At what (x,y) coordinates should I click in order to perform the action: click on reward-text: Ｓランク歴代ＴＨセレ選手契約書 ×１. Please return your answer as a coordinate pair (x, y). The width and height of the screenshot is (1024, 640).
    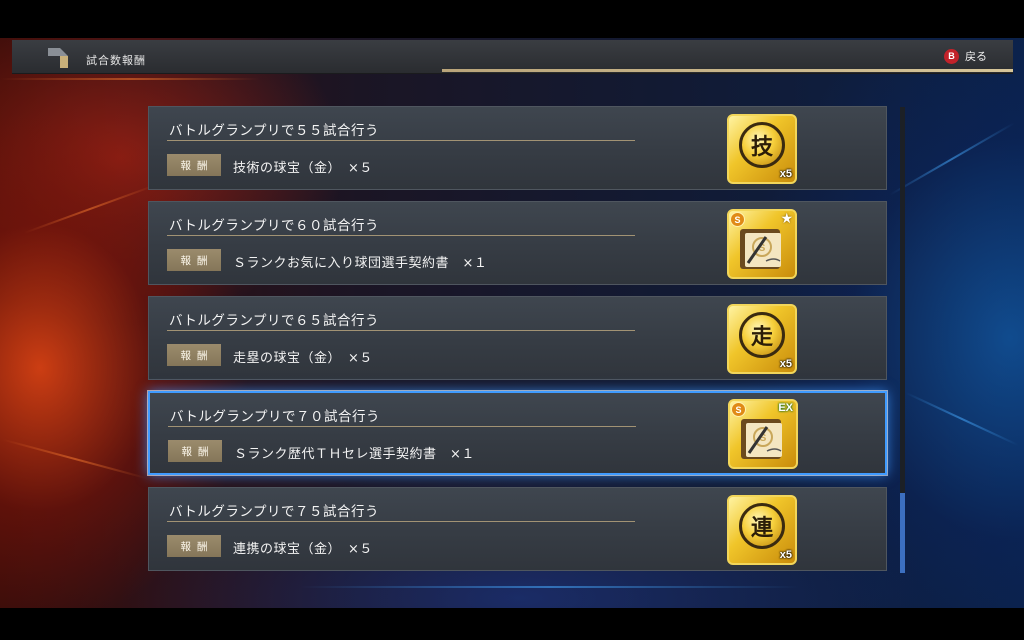
    Looking at the image, I should click on (354, 454).